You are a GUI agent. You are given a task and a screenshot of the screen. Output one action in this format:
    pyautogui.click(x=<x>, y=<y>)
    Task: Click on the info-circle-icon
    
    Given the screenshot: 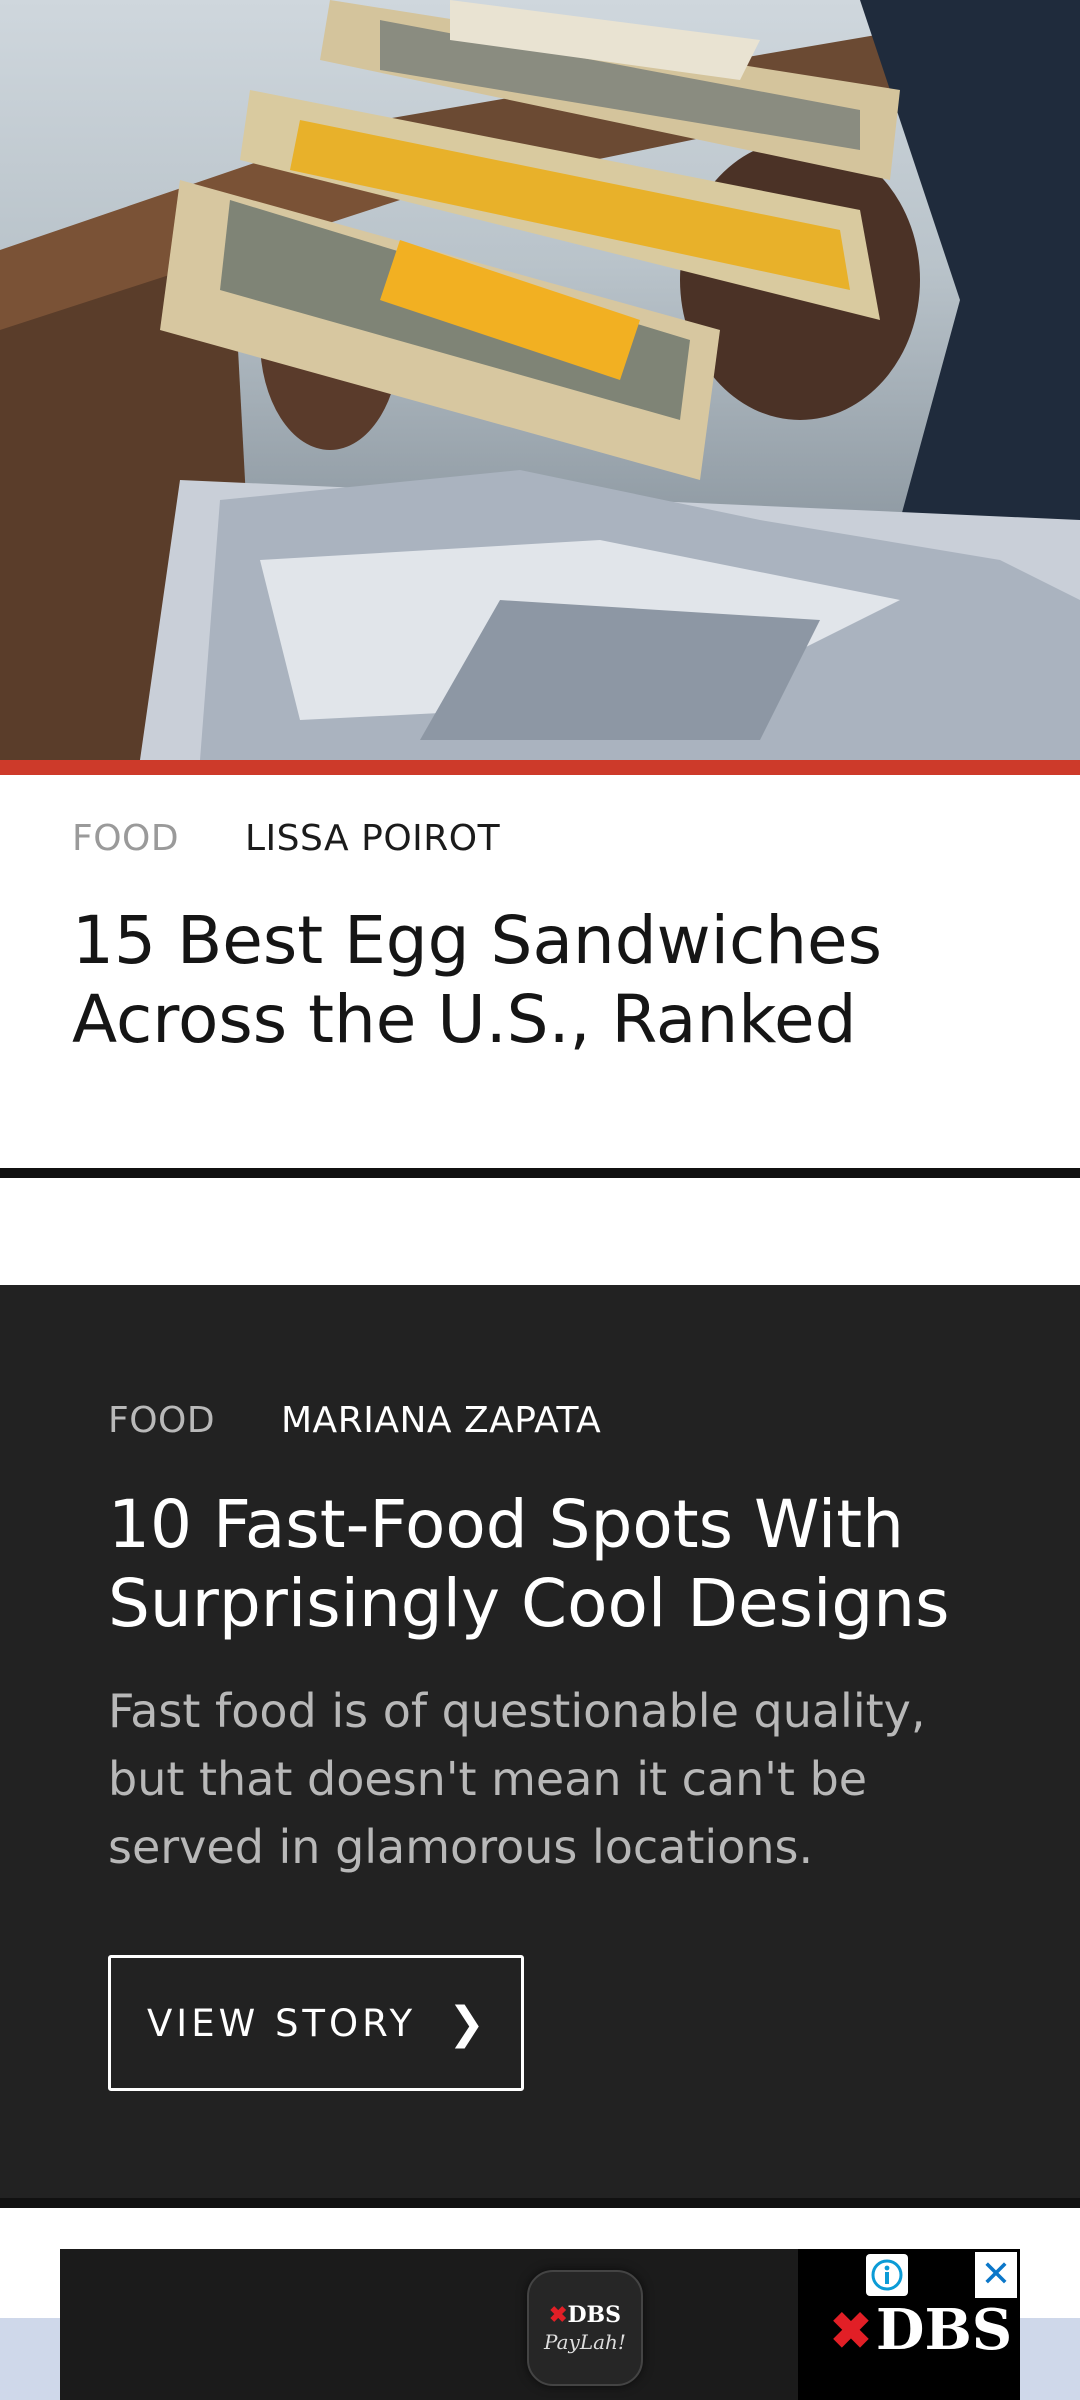 What is the action you would take?
    pyautogui.click(x=887, y=2275)
    